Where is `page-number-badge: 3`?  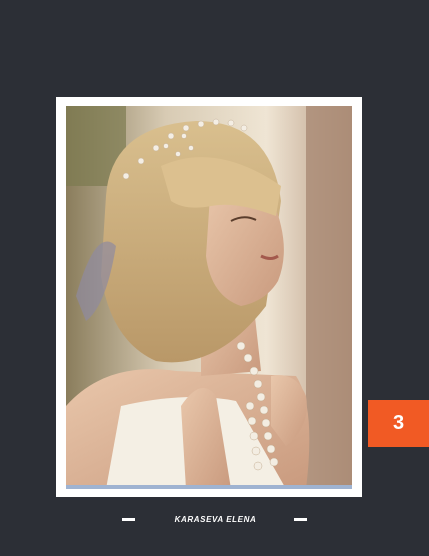 page-number-badge: 3 is located at coordinates (398, 423).